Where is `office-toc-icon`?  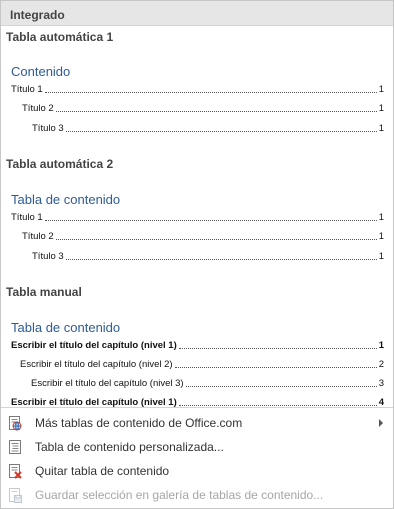 office-toc-icon is located at coordinates (15, 423).